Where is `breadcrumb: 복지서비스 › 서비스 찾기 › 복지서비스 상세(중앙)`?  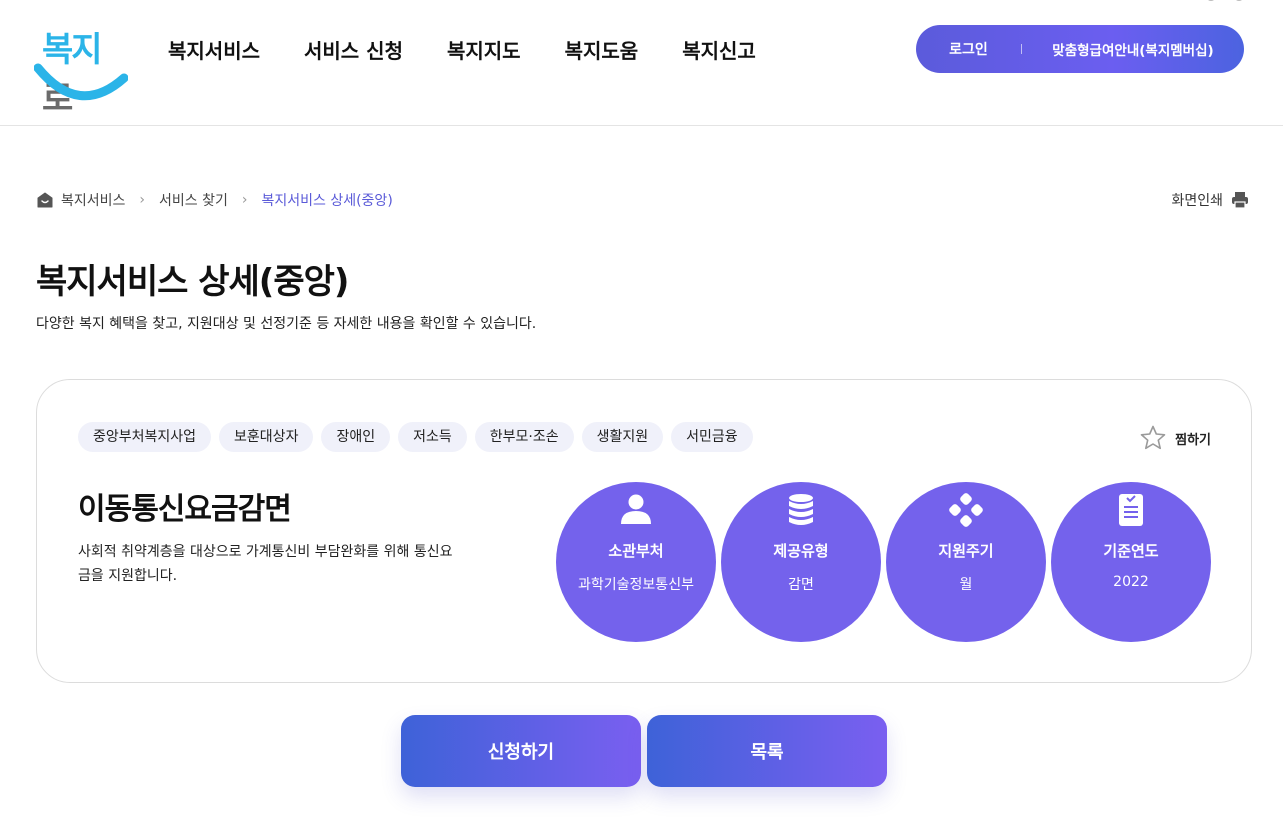
breadcrumb: 복지서비스 › 서비스 찾기 › 복지서비스 상세(중앙) is located at coordinates (215, 200).